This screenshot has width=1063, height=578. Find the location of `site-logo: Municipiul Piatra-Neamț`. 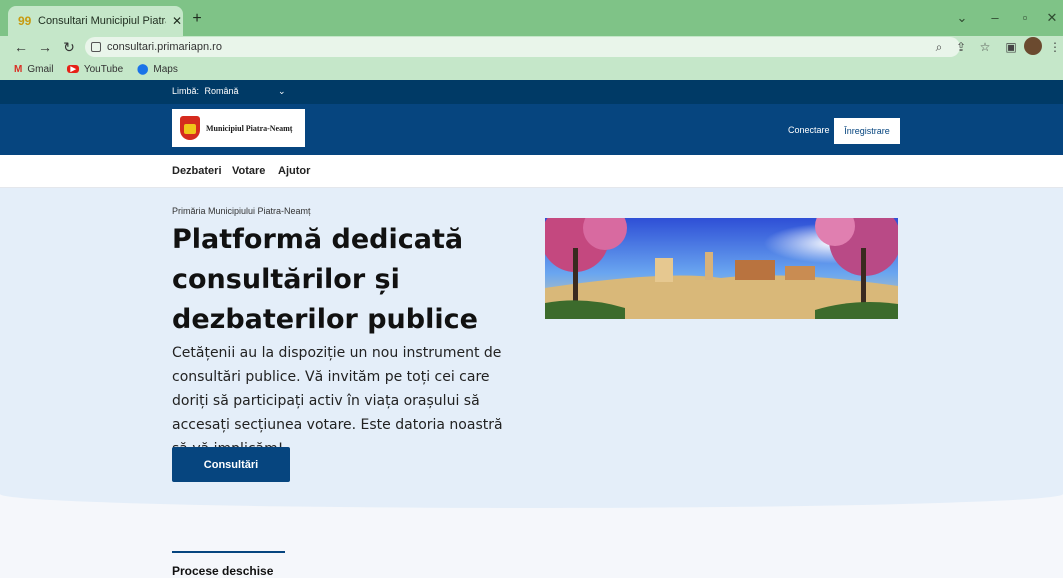

site-logo: Municipiul Piatra-Neamț is located at coordinates (238, 128).